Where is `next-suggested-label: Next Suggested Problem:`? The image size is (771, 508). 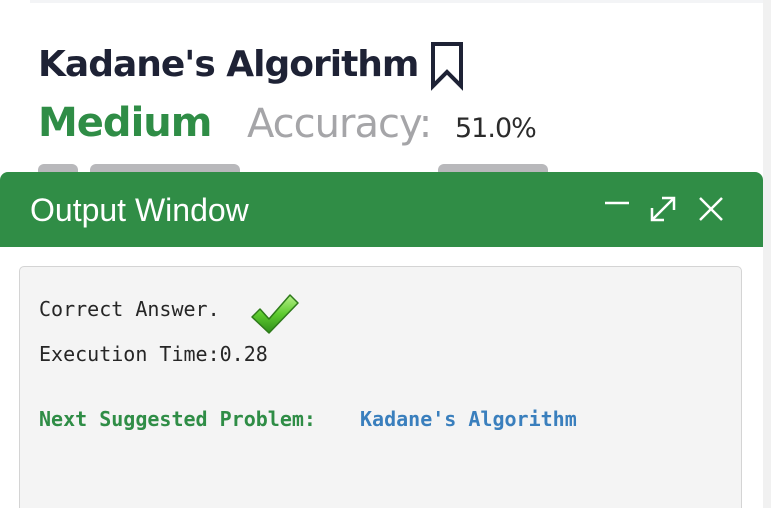
next-suggested-label: Next Suggested Problem: is located at coordinates (177, 419).